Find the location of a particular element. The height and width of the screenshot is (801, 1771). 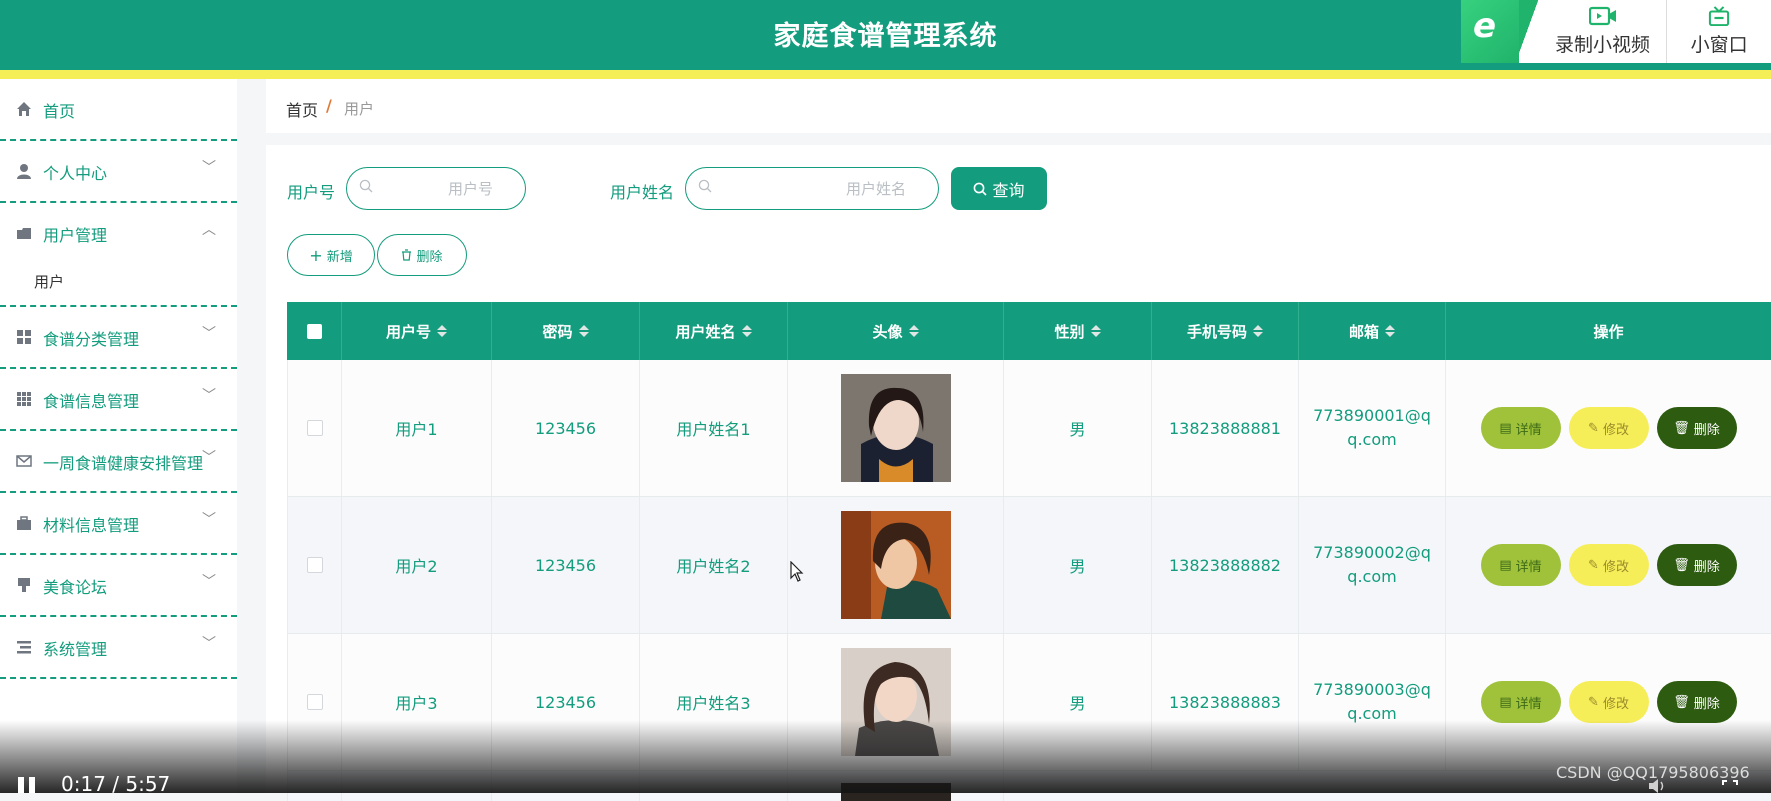

sidebar-item-label: 一周食谱健康安排管理 is located at coordinates (123, 463).